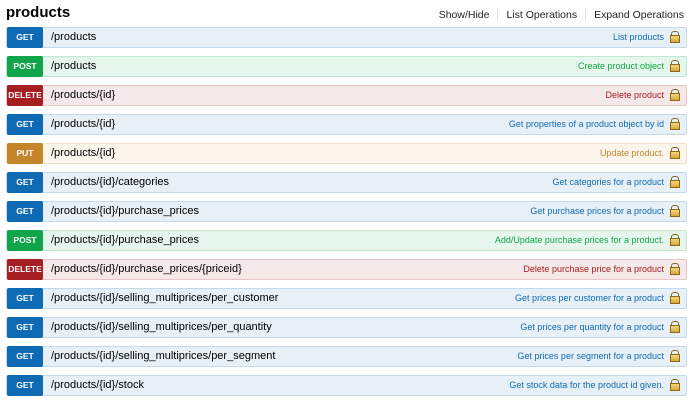 The width and height of the screenshot is (690, 404). I want to click on operation-summary: Get purchase prices for a product, so click(597, 211).